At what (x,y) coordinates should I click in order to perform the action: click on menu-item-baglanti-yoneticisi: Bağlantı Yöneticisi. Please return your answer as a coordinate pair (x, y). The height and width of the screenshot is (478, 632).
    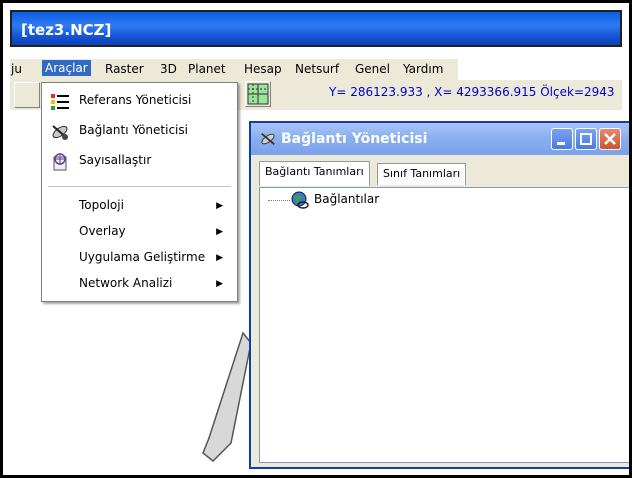
    Looking at the image, I should click on (139, 131).